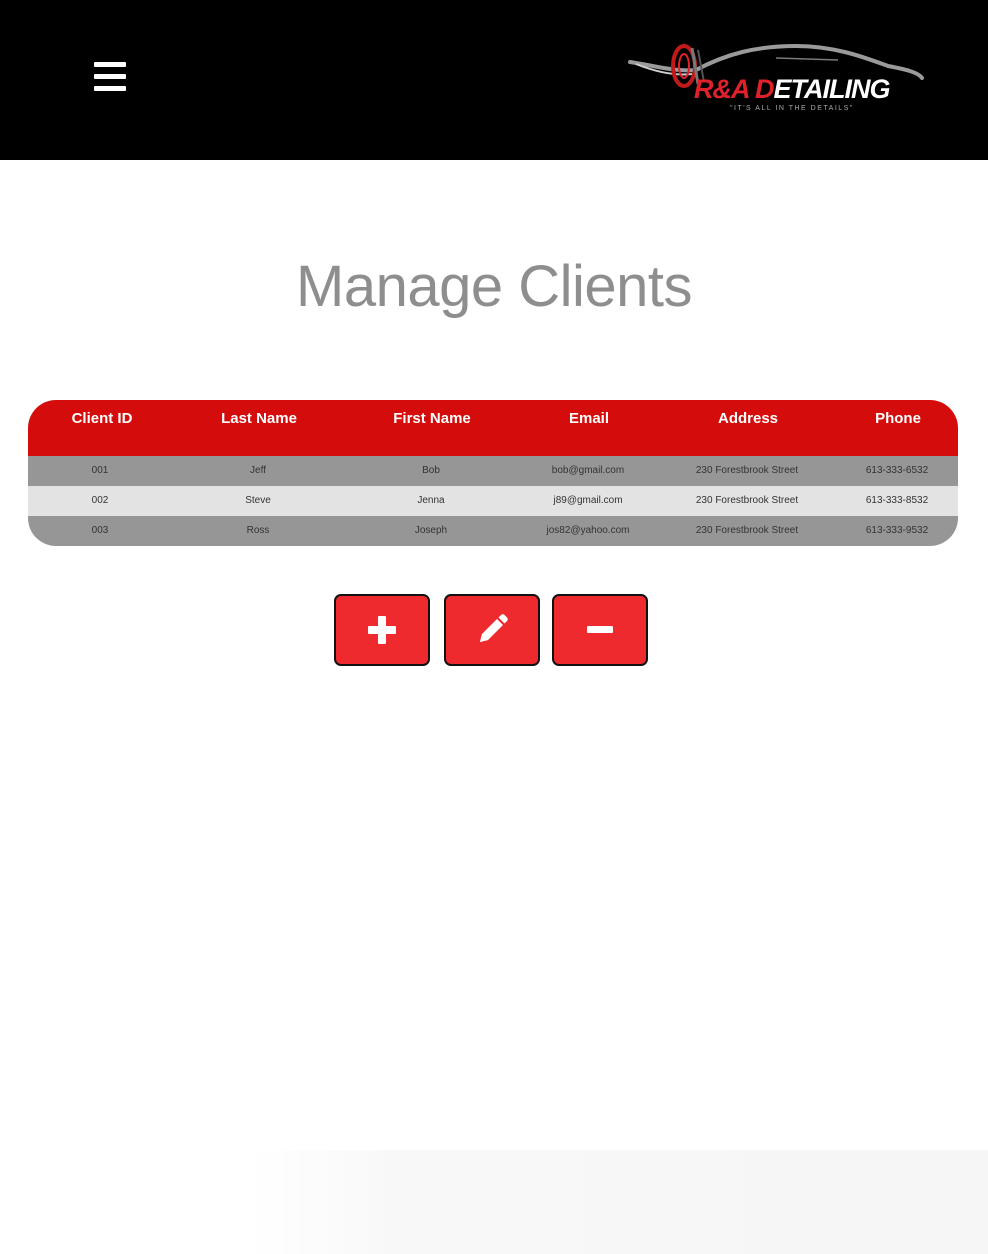  I want to click on cell-client-id: 003, so click(100, 530).